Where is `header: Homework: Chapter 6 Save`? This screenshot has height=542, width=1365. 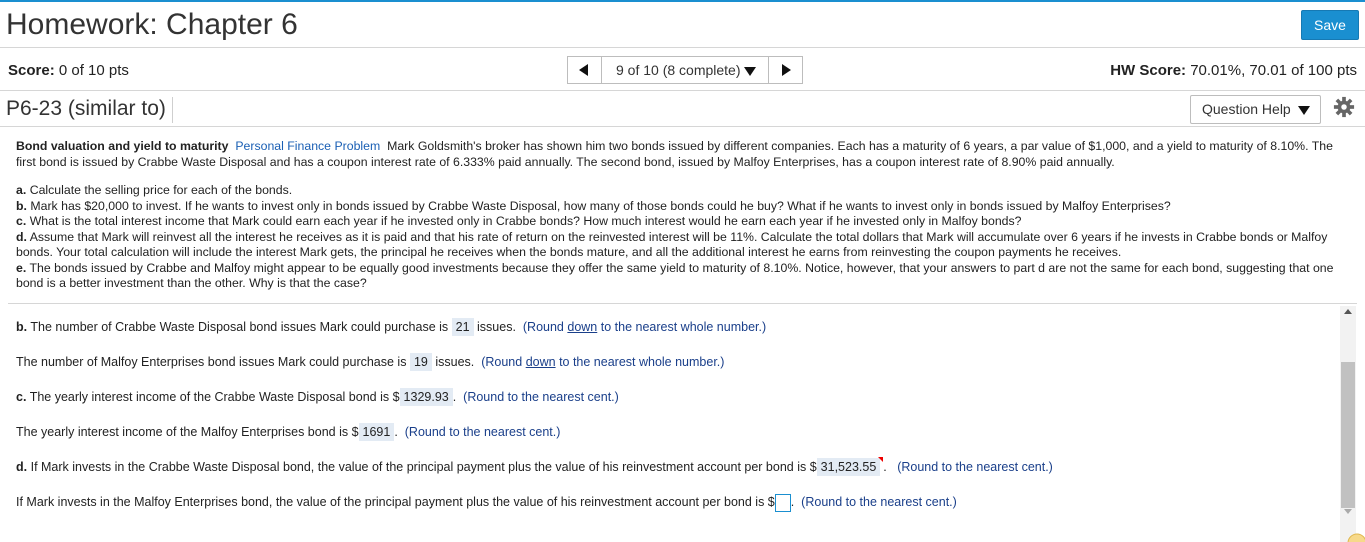
header: Homework: Chapter 6 Save is located at coordinates (682, 25).